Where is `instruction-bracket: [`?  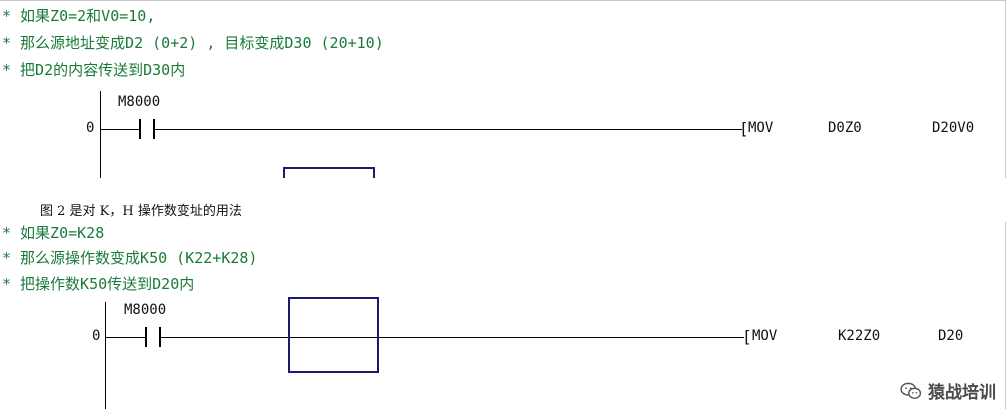 instruction-bracket: [ is located at coordinates (747, 336).